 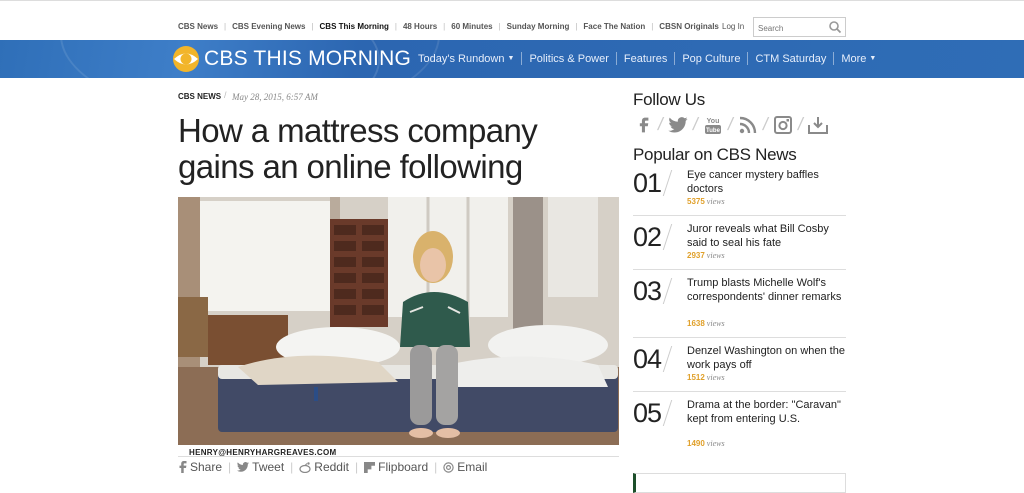 What do you see at coordinates (471, 26) in the screenshot?
I see `nav-link-60-minutes: 60 Minutes` at bounding box center [471, 26].